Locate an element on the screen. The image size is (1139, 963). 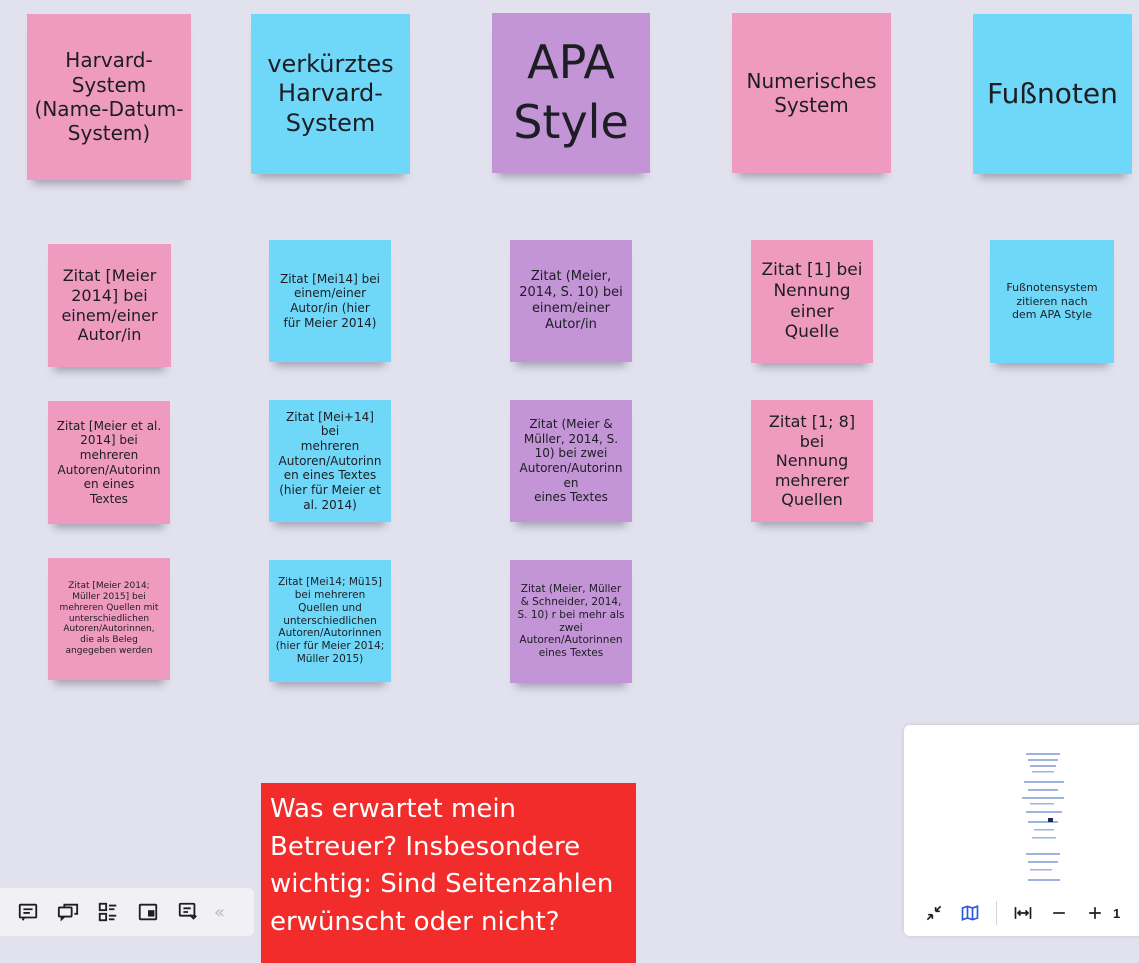
note-header-apa: APA Style is located at coordinates (571, 93).